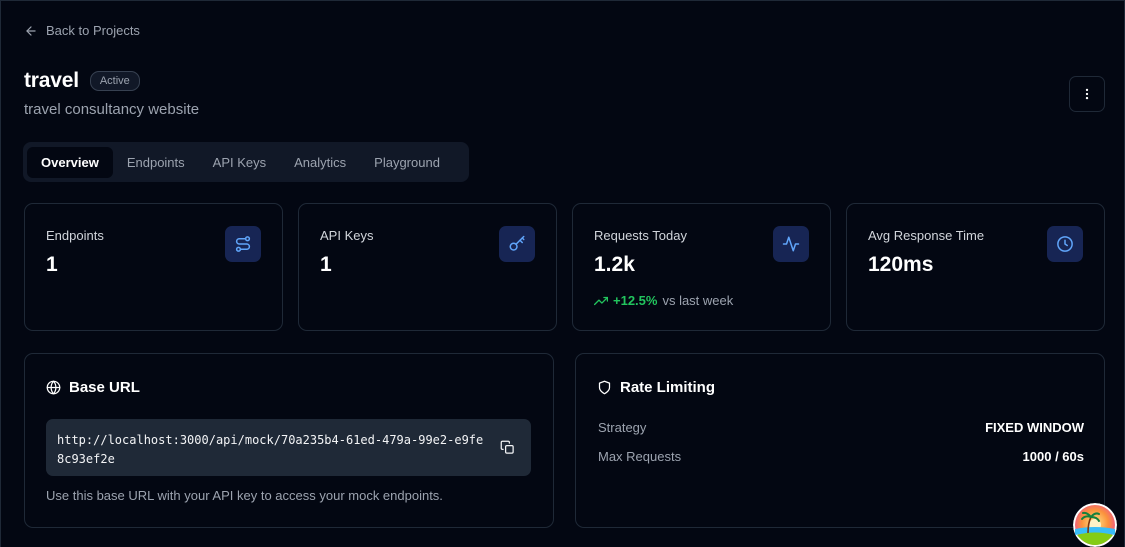 Image resolution: width=1125 pixels, height=547 pixels. I want to click on panel-header: Base URL, so click(93, 387).